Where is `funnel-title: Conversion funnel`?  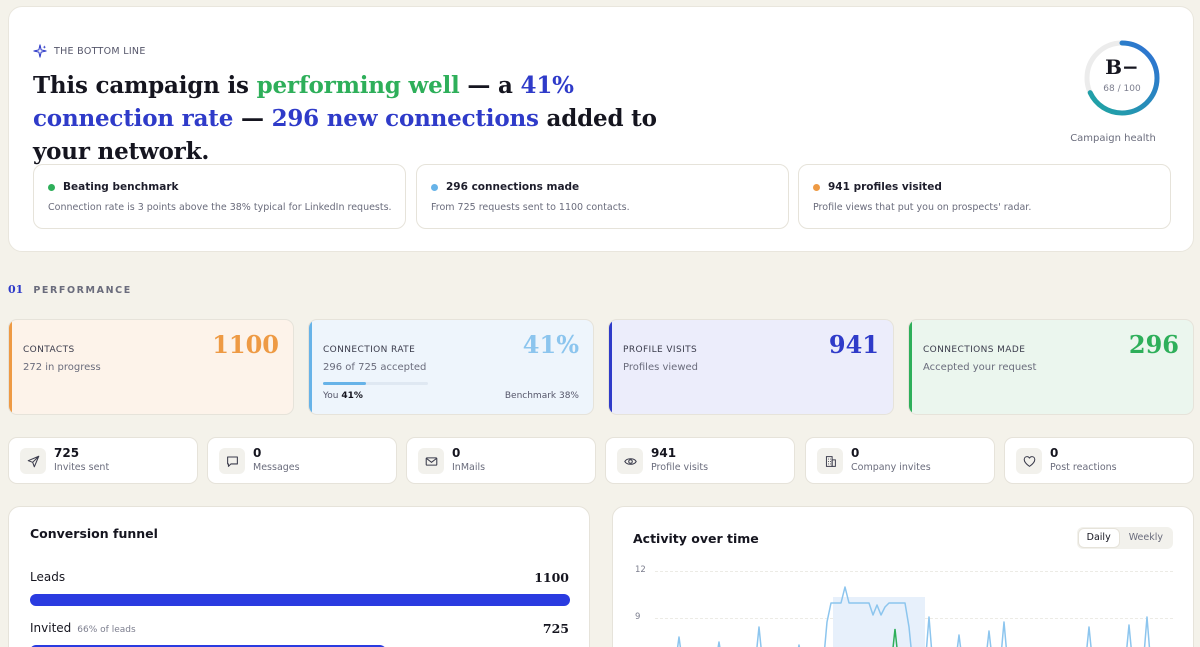
funnel-title: Conversion funnel is located at coordinates (94, 533).